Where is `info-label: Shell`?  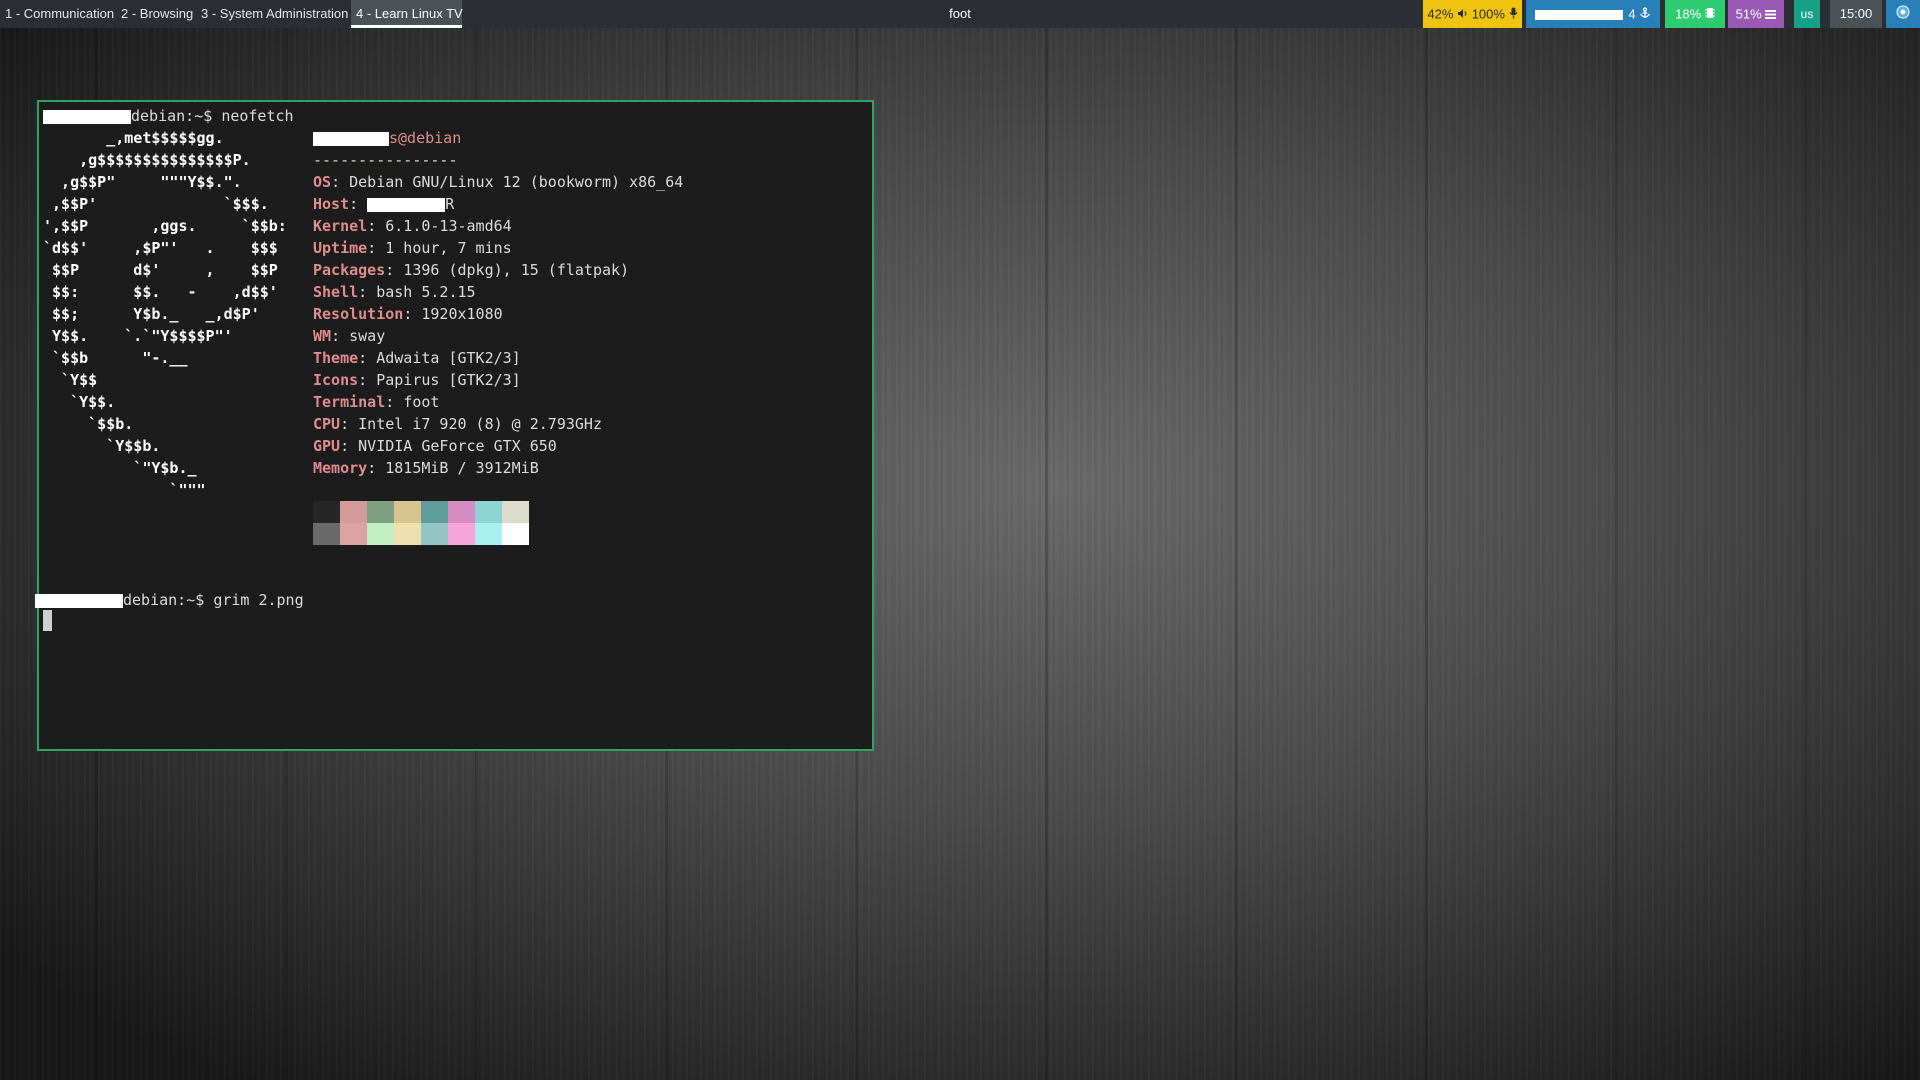 info-label: Shell is located at coordinates (336, 292).